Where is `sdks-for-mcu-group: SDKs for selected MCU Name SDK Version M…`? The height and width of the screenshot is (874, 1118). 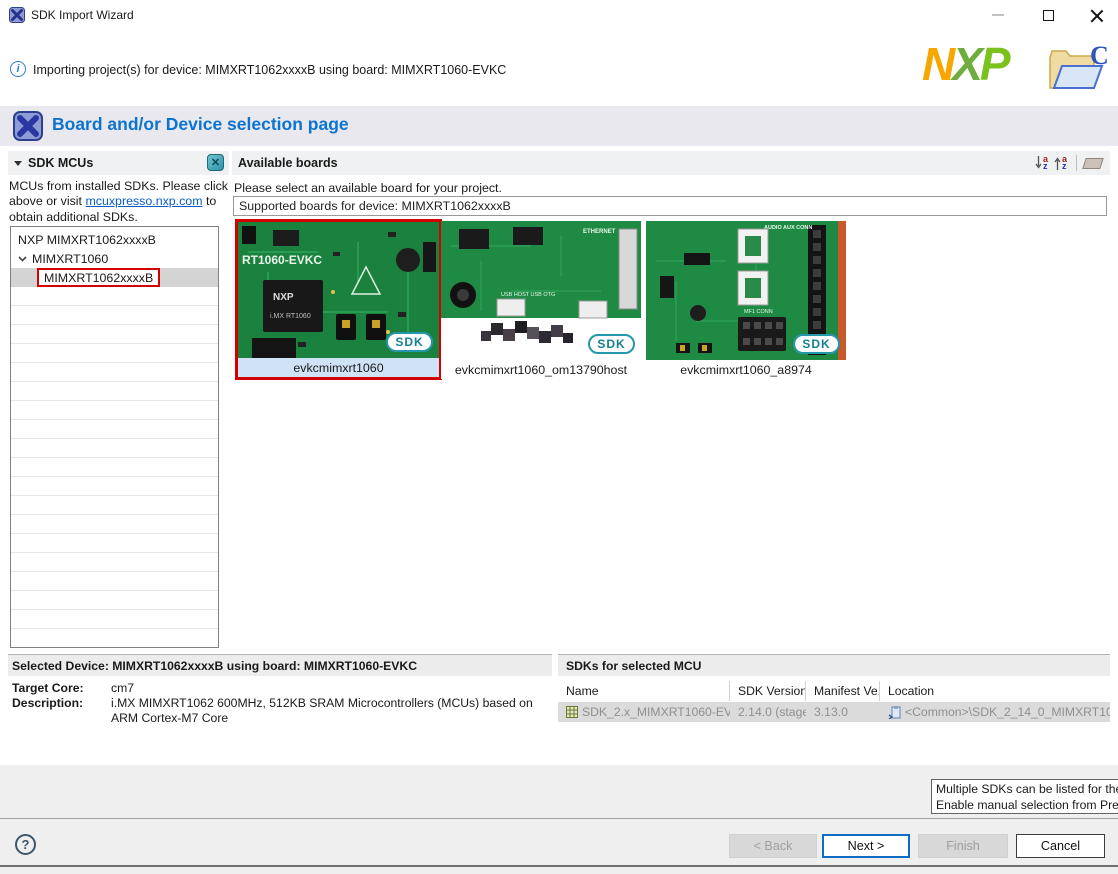
sdks-for-mcu-group: SDKs for selected MCU Name SDK Version M… is located at coordinates (834, 688).